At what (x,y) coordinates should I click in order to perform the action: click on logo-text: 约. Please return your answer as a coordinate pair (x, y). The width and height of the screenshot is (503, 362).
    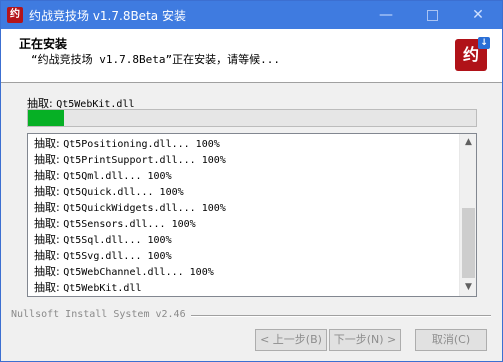
    Looking at the image, I should click on (470, 54).